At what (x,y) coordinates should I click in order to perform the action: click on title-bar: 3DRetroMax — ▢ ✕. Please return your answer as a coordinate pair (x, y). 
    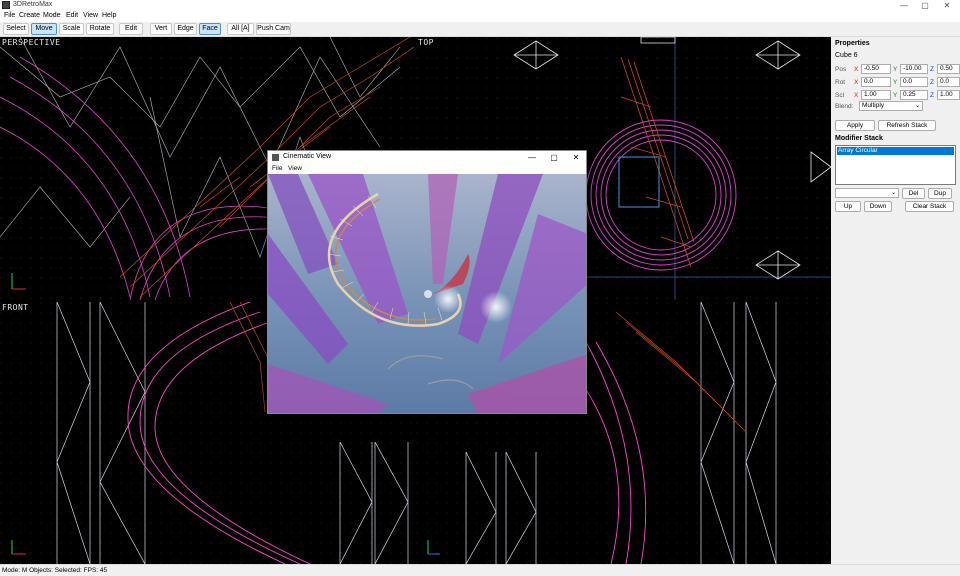
    Looking at the image, I should click on (480, 5).